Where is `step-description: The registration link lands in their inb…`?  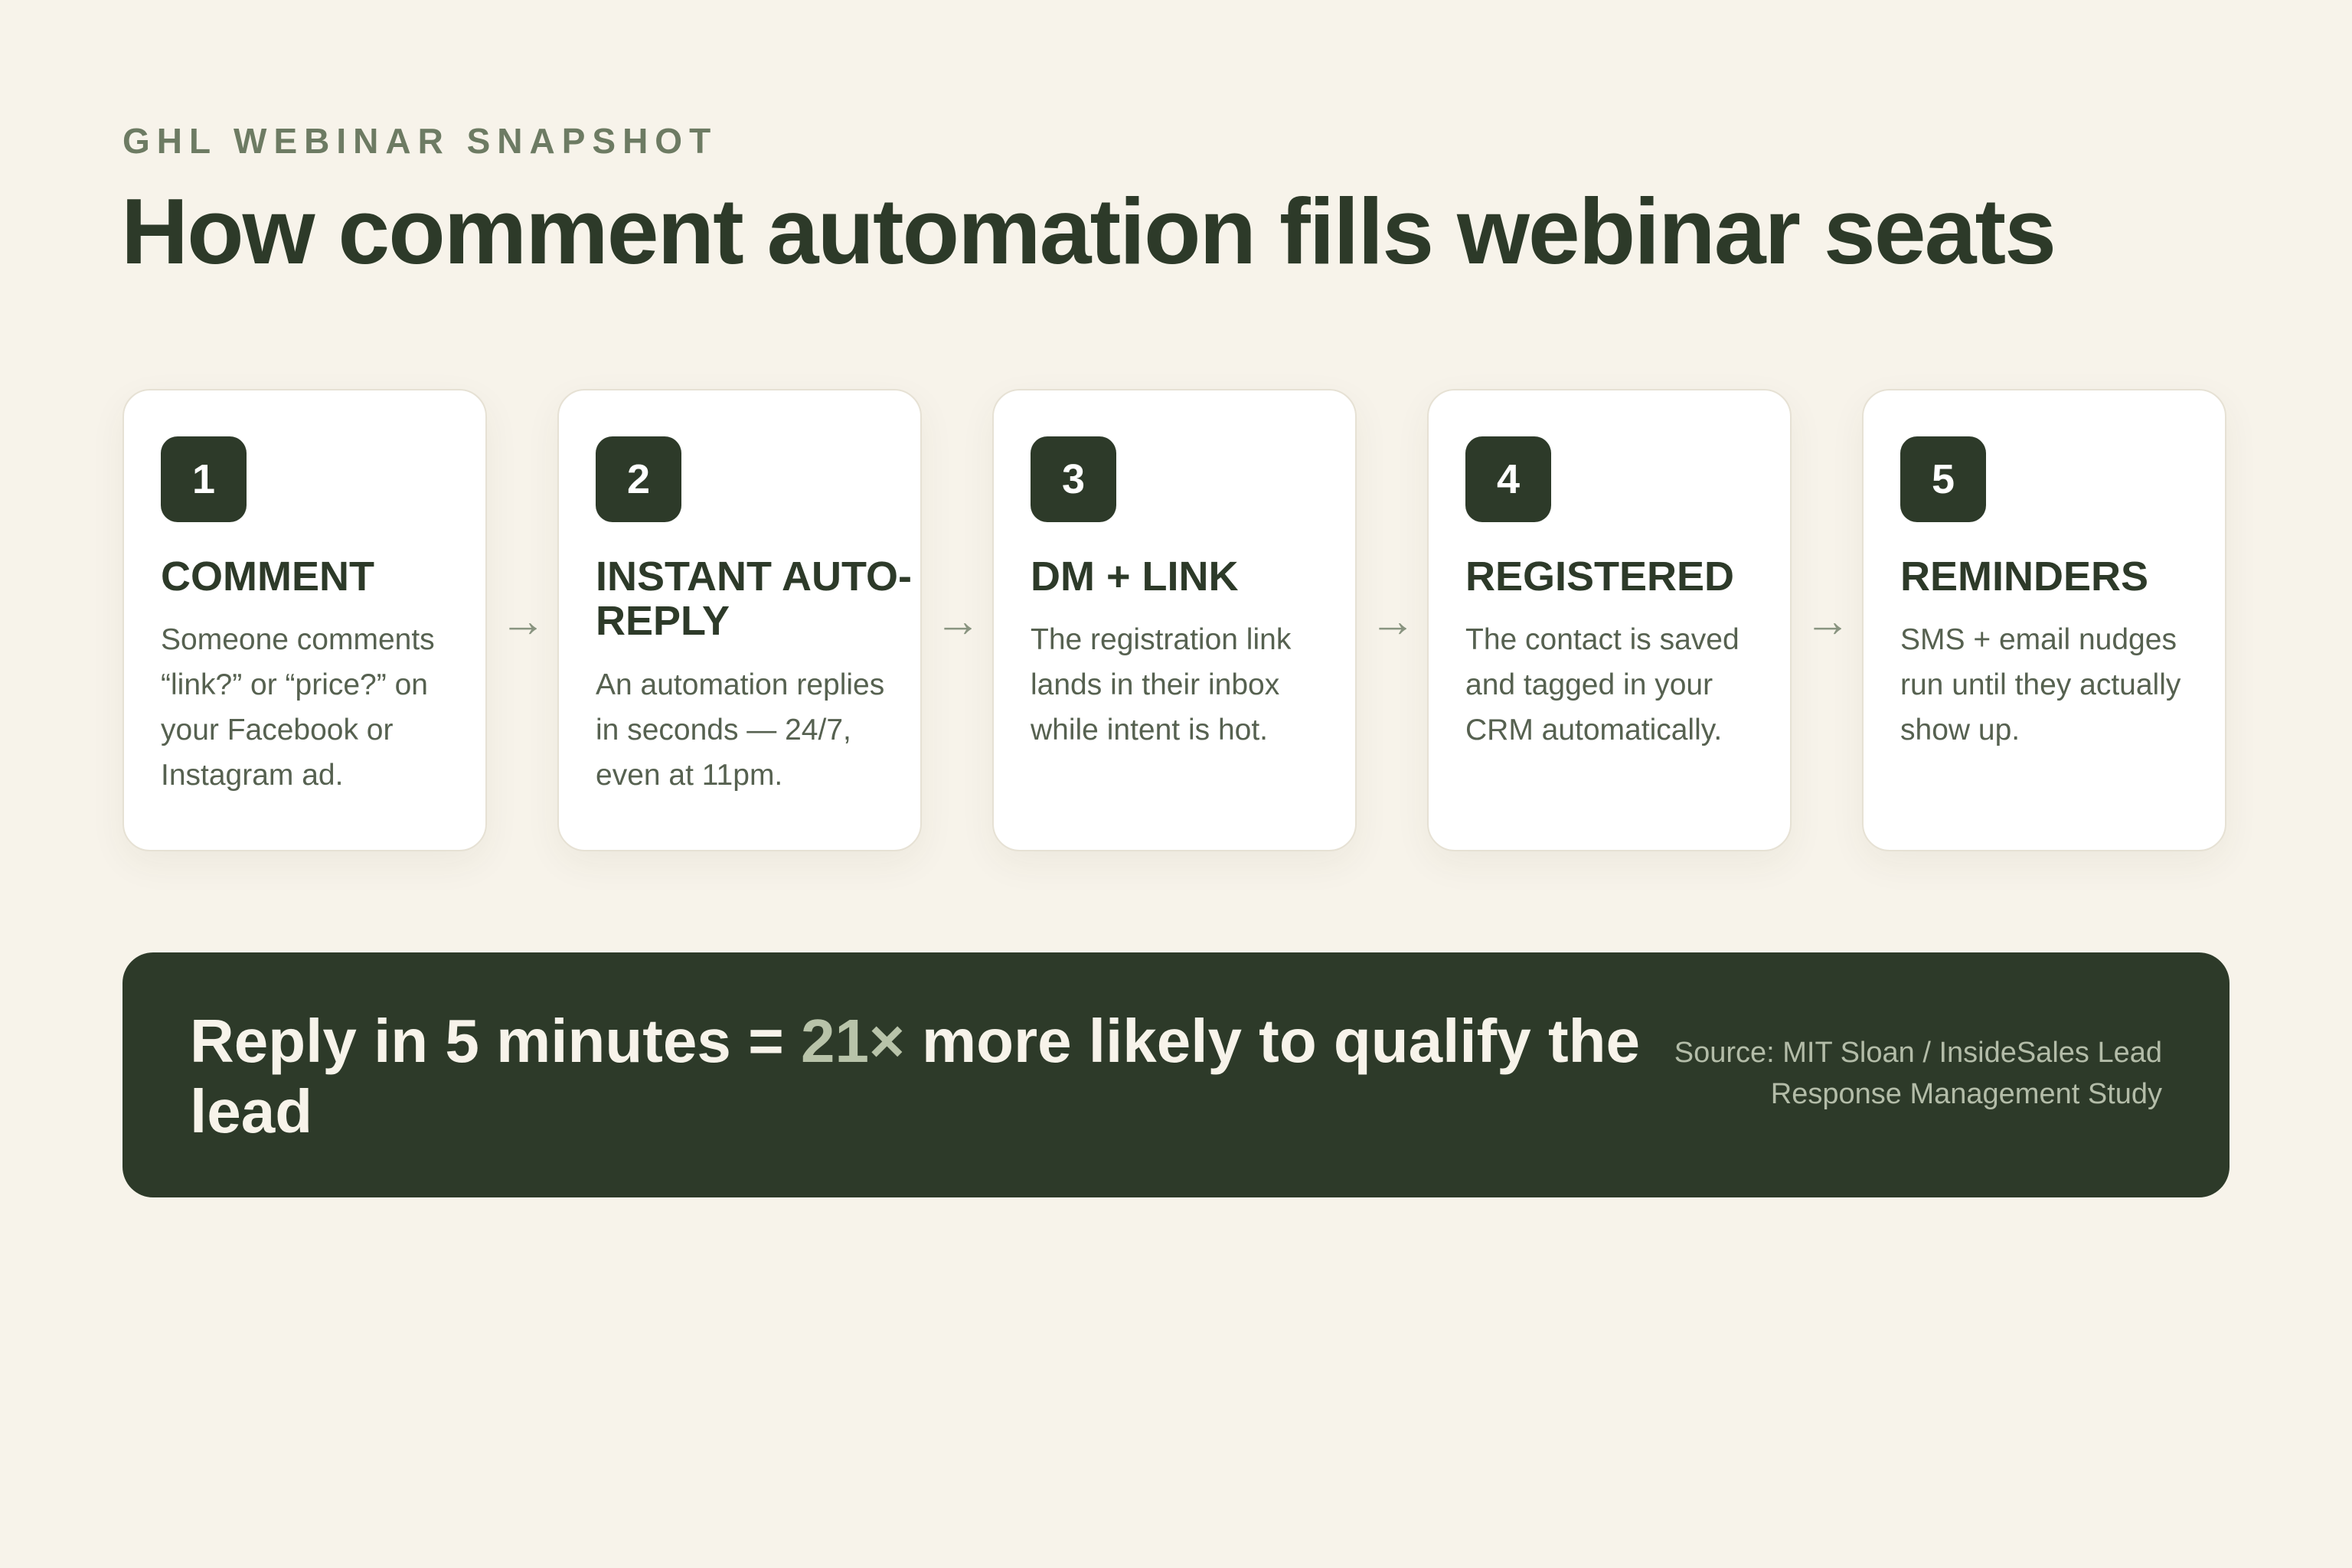
step-description: The registration link lands in their inb… is located at coordinates (1161, 684).